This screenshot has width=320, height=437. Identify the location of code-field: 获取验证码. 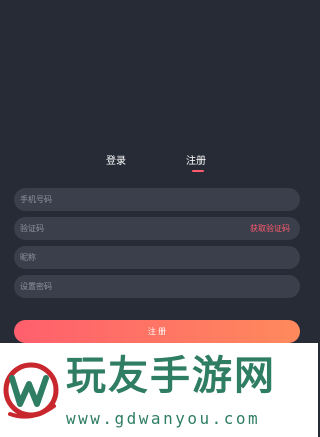
(157, 228).